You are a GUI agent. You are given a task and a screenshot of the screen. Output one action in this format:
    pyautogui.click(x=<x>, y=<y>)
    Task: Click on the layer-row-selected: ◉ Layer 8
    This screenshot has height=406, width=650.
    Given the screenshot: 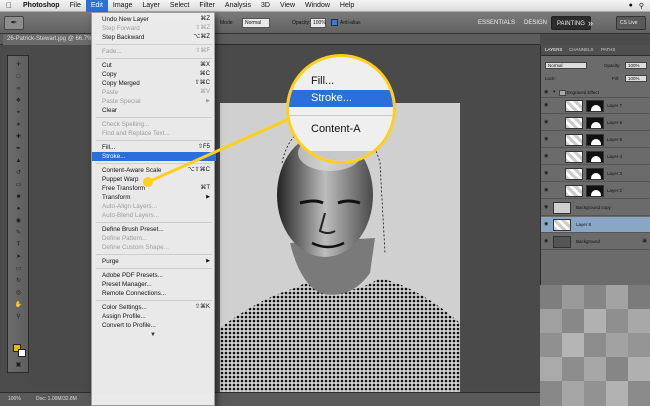 What is the action you would take?
    pyautogui.click(x=595, y=225)
    